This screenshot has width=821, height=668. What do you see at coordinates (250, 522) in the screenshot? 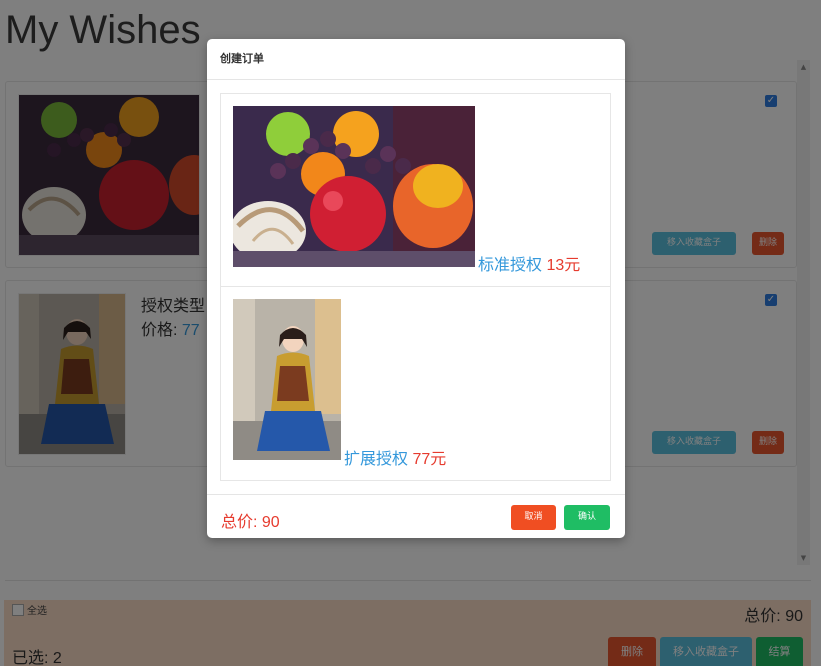
I see `modal-total: 总价: 90` at bounding box center [250, 522].